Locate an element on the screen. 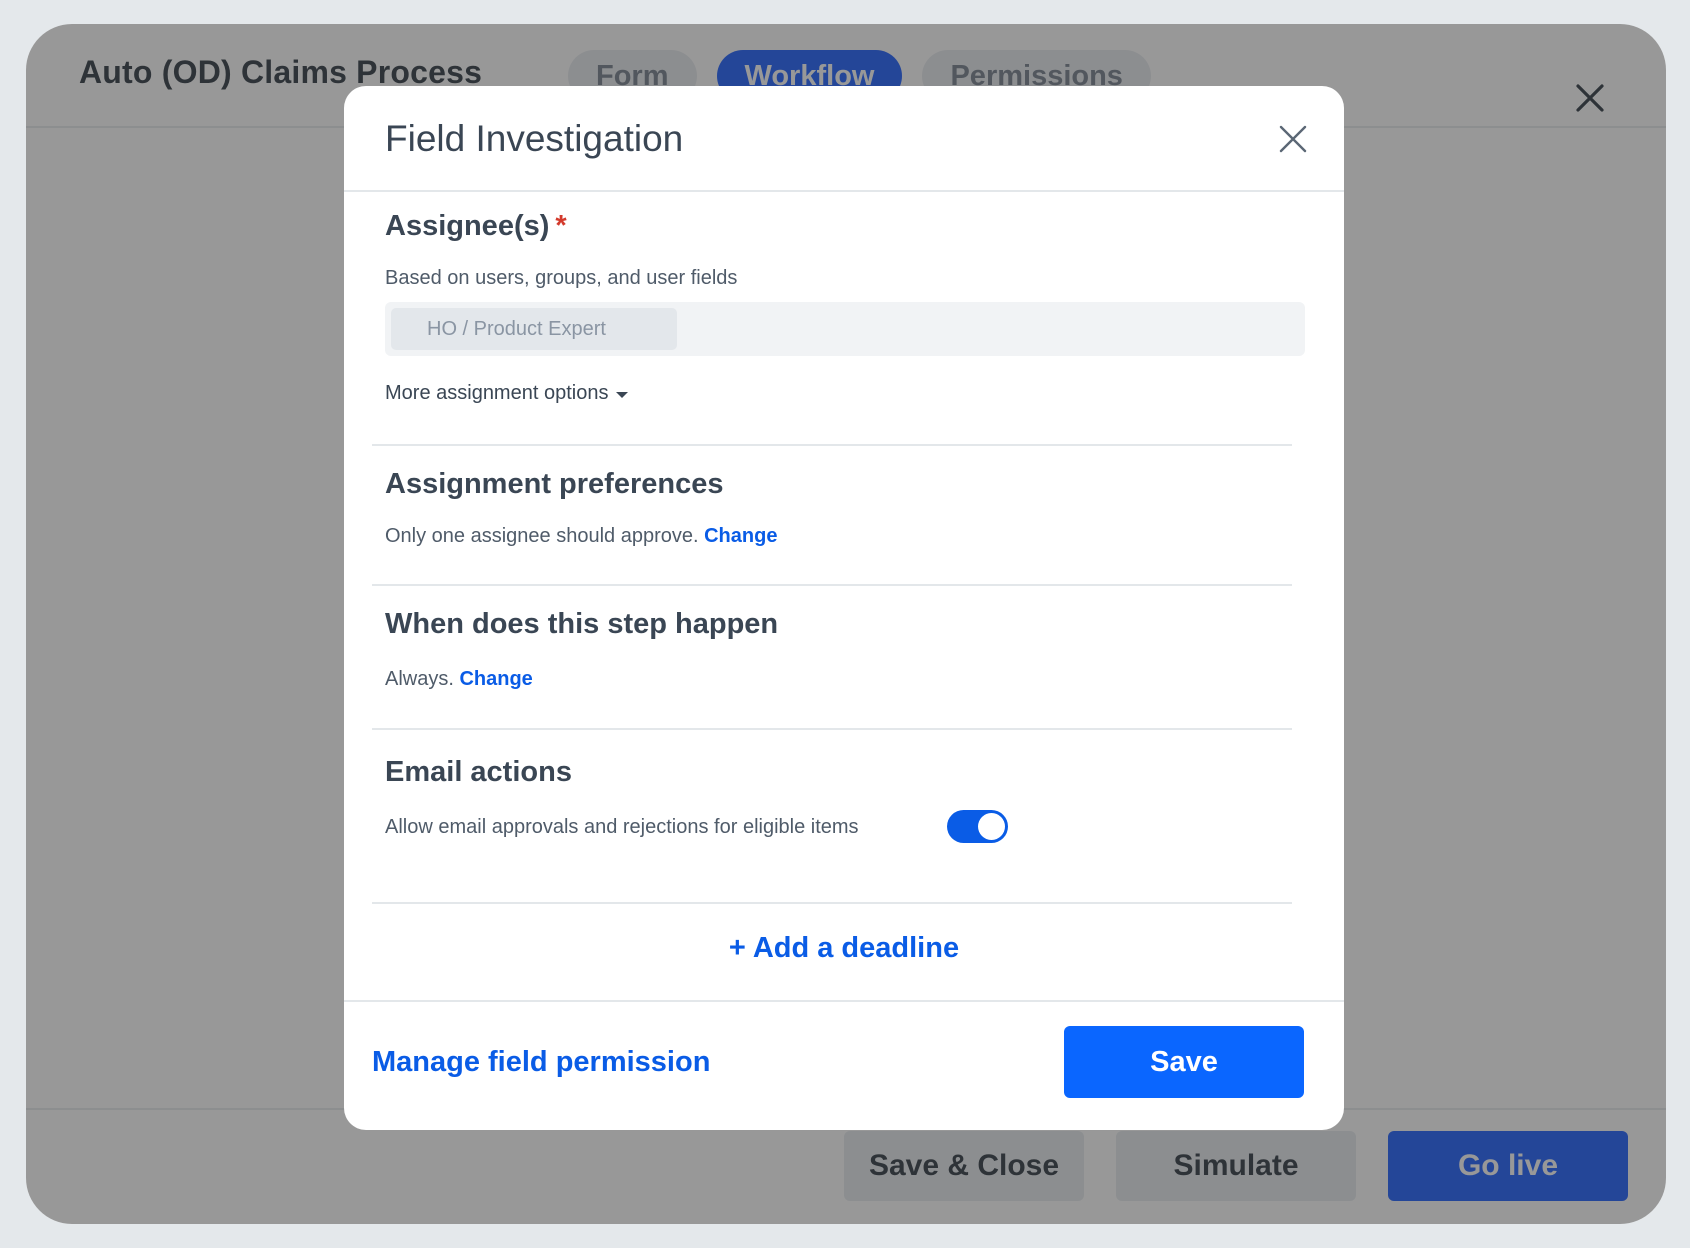  assignee-input: HO / Product Expert is located at coordinates (845, 329).